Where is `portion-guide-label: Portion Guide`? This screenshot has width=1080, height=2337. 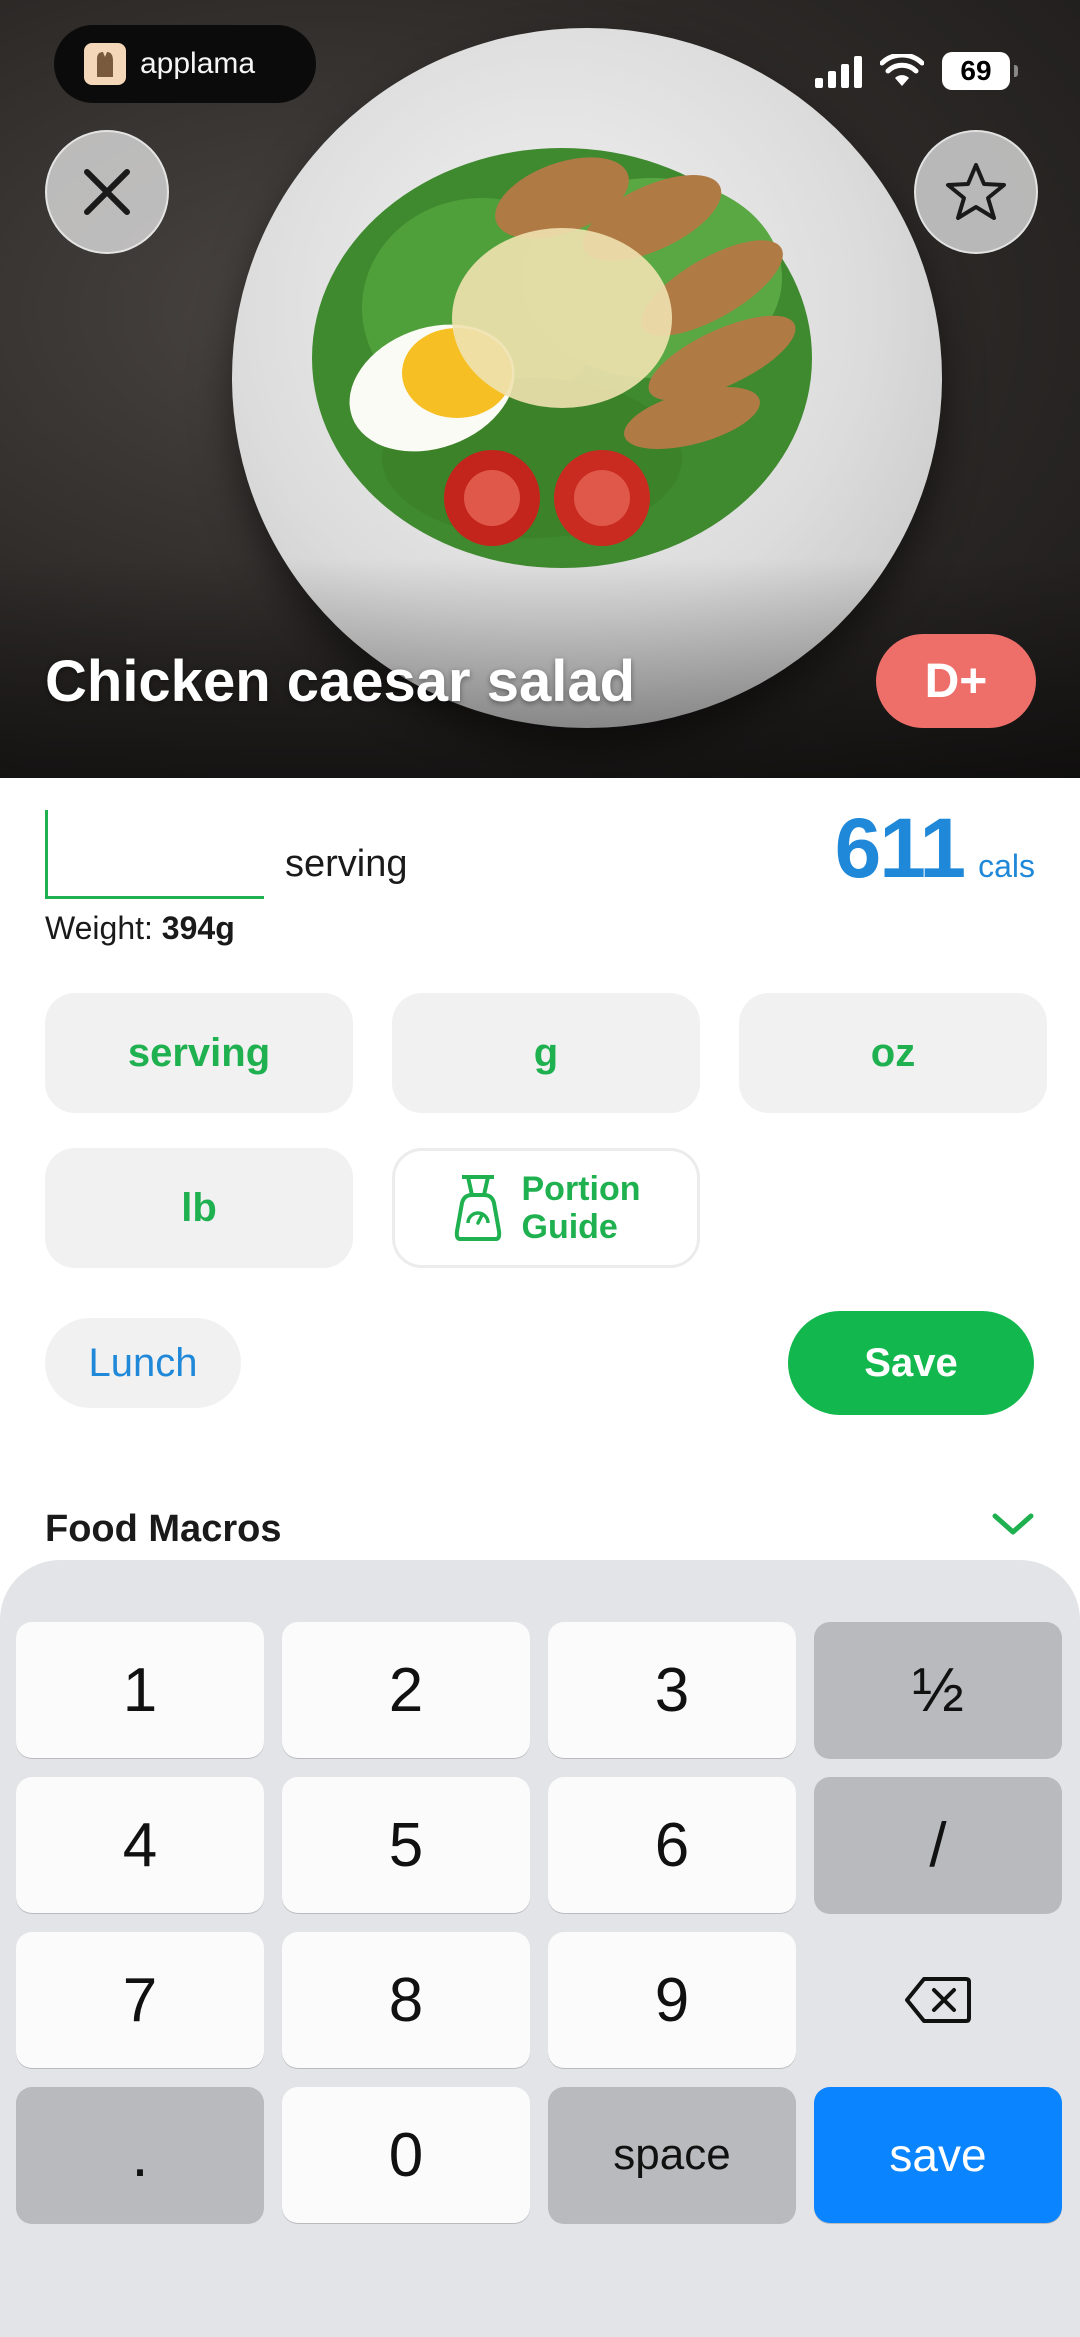
portion-guide-label: Portion Guide is located at coordinates (581, 1208).